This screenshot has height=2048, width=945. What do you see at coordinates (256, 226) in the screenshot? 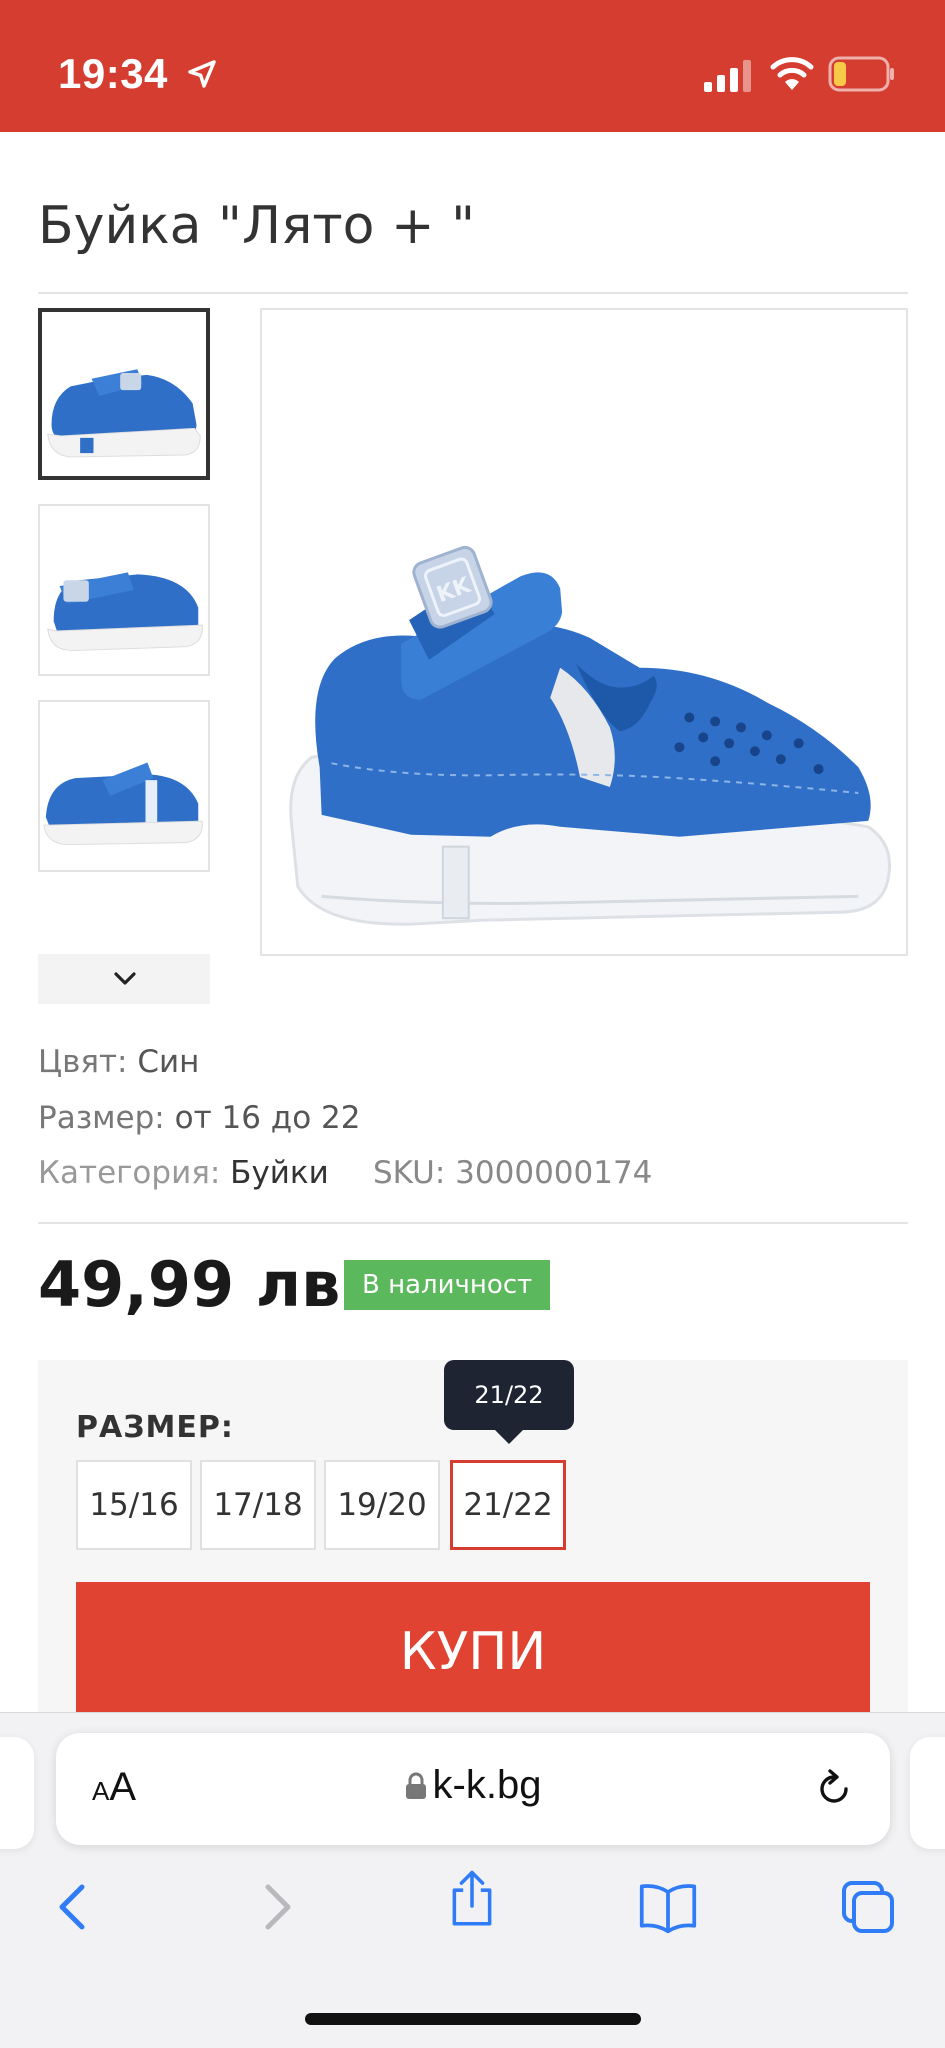
I see `product-title: Буйка "Лято + "` at bounding box center [256, 226].